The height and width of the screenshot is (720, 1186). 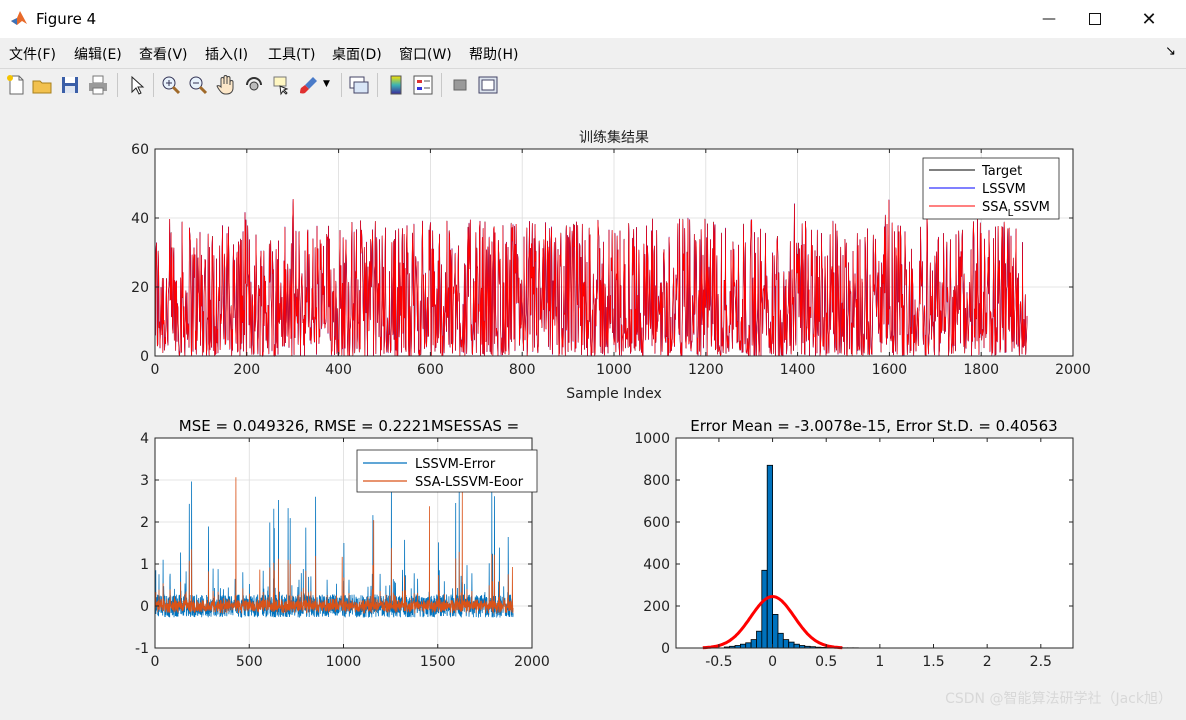 I want to click on maximize-icon, so click(x=1095, y=19).